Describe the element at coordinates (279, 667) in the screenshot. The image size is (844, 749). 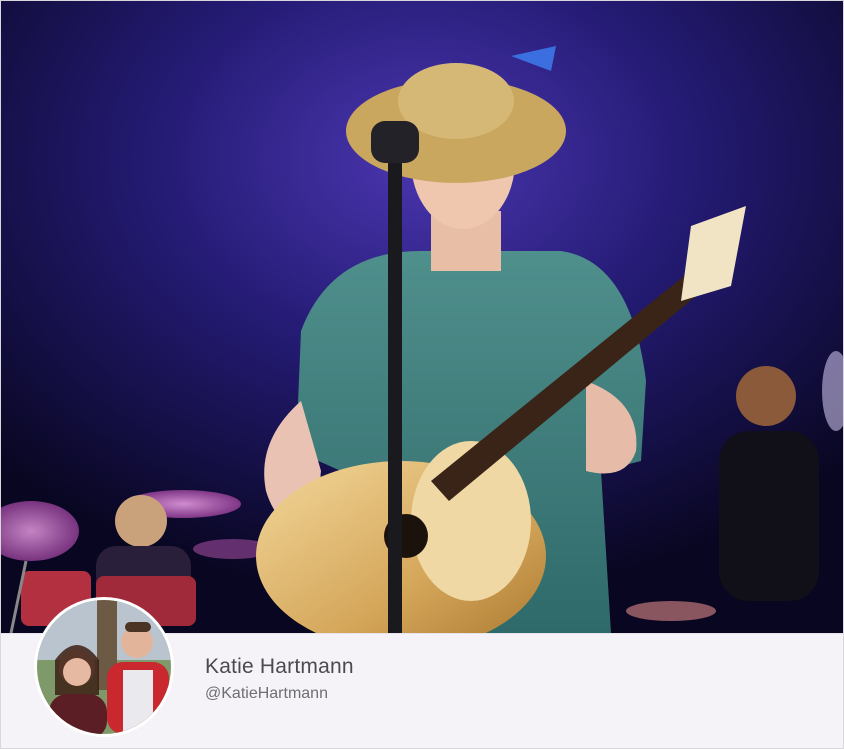
I see `user-display-name: Katie Hartmann` at that location.